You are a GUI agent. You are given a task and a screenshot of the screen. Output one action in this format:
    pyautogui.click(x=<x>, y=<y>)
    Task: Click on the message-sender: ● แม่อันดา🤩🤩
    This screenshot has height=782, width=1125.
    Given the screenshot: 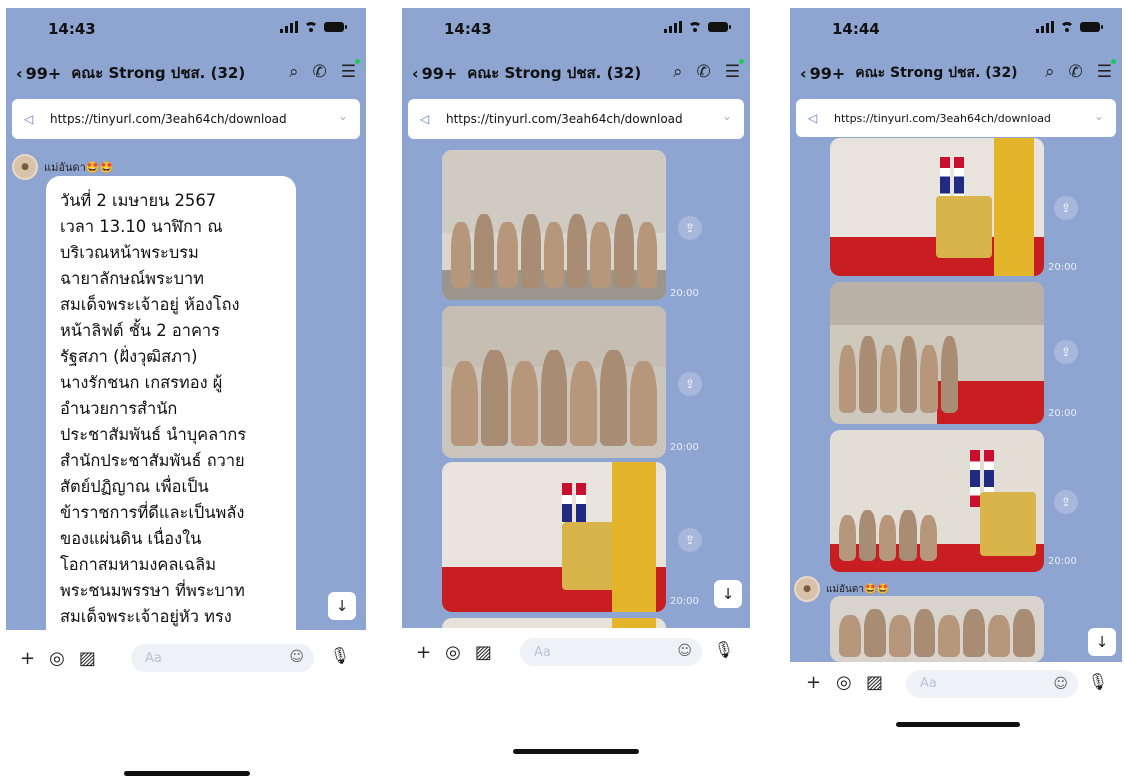 What is the action you would take?
    pyautogui.click(x=841, y=589)
    